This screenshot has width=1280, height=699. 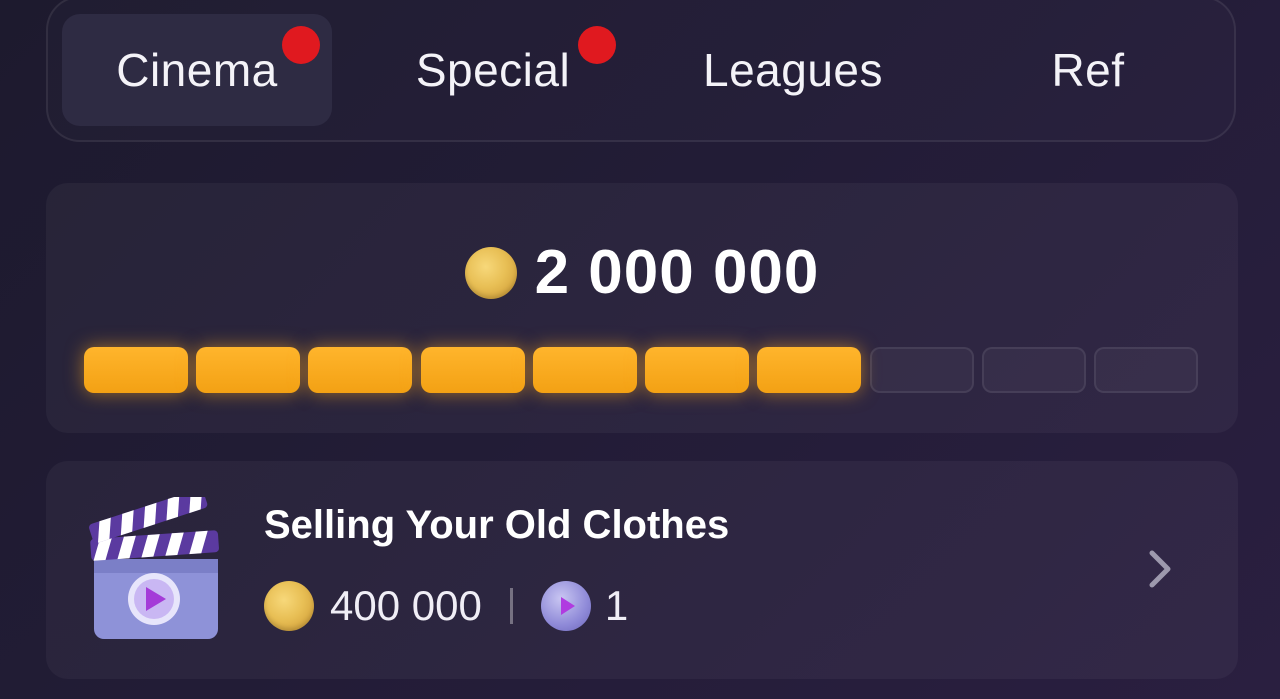 I want to click on tab-leagues: Leagues, so click(x=793, y=70).